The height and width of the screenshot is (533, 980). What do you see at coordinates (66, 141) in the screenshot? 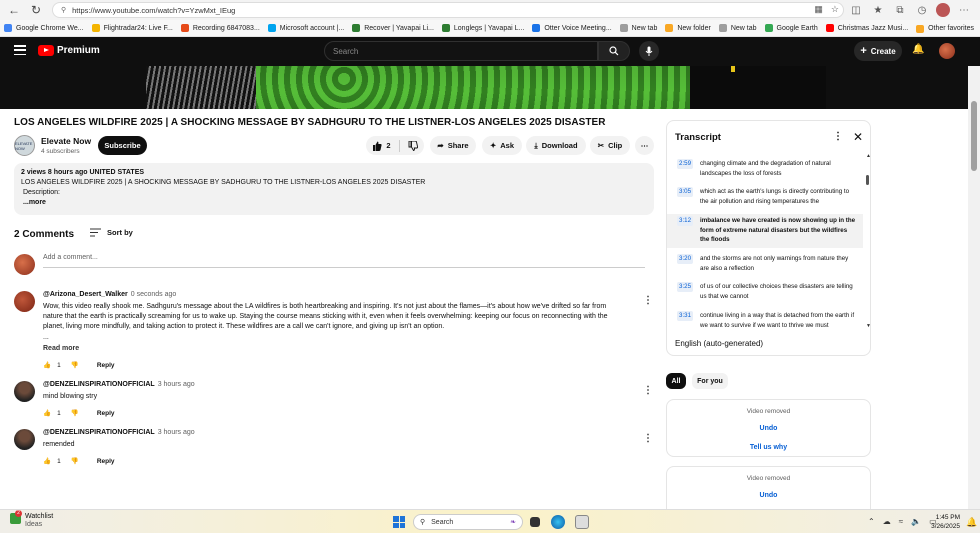
I see `channel-name: Elevate Now` at bounding box center [66, 141].